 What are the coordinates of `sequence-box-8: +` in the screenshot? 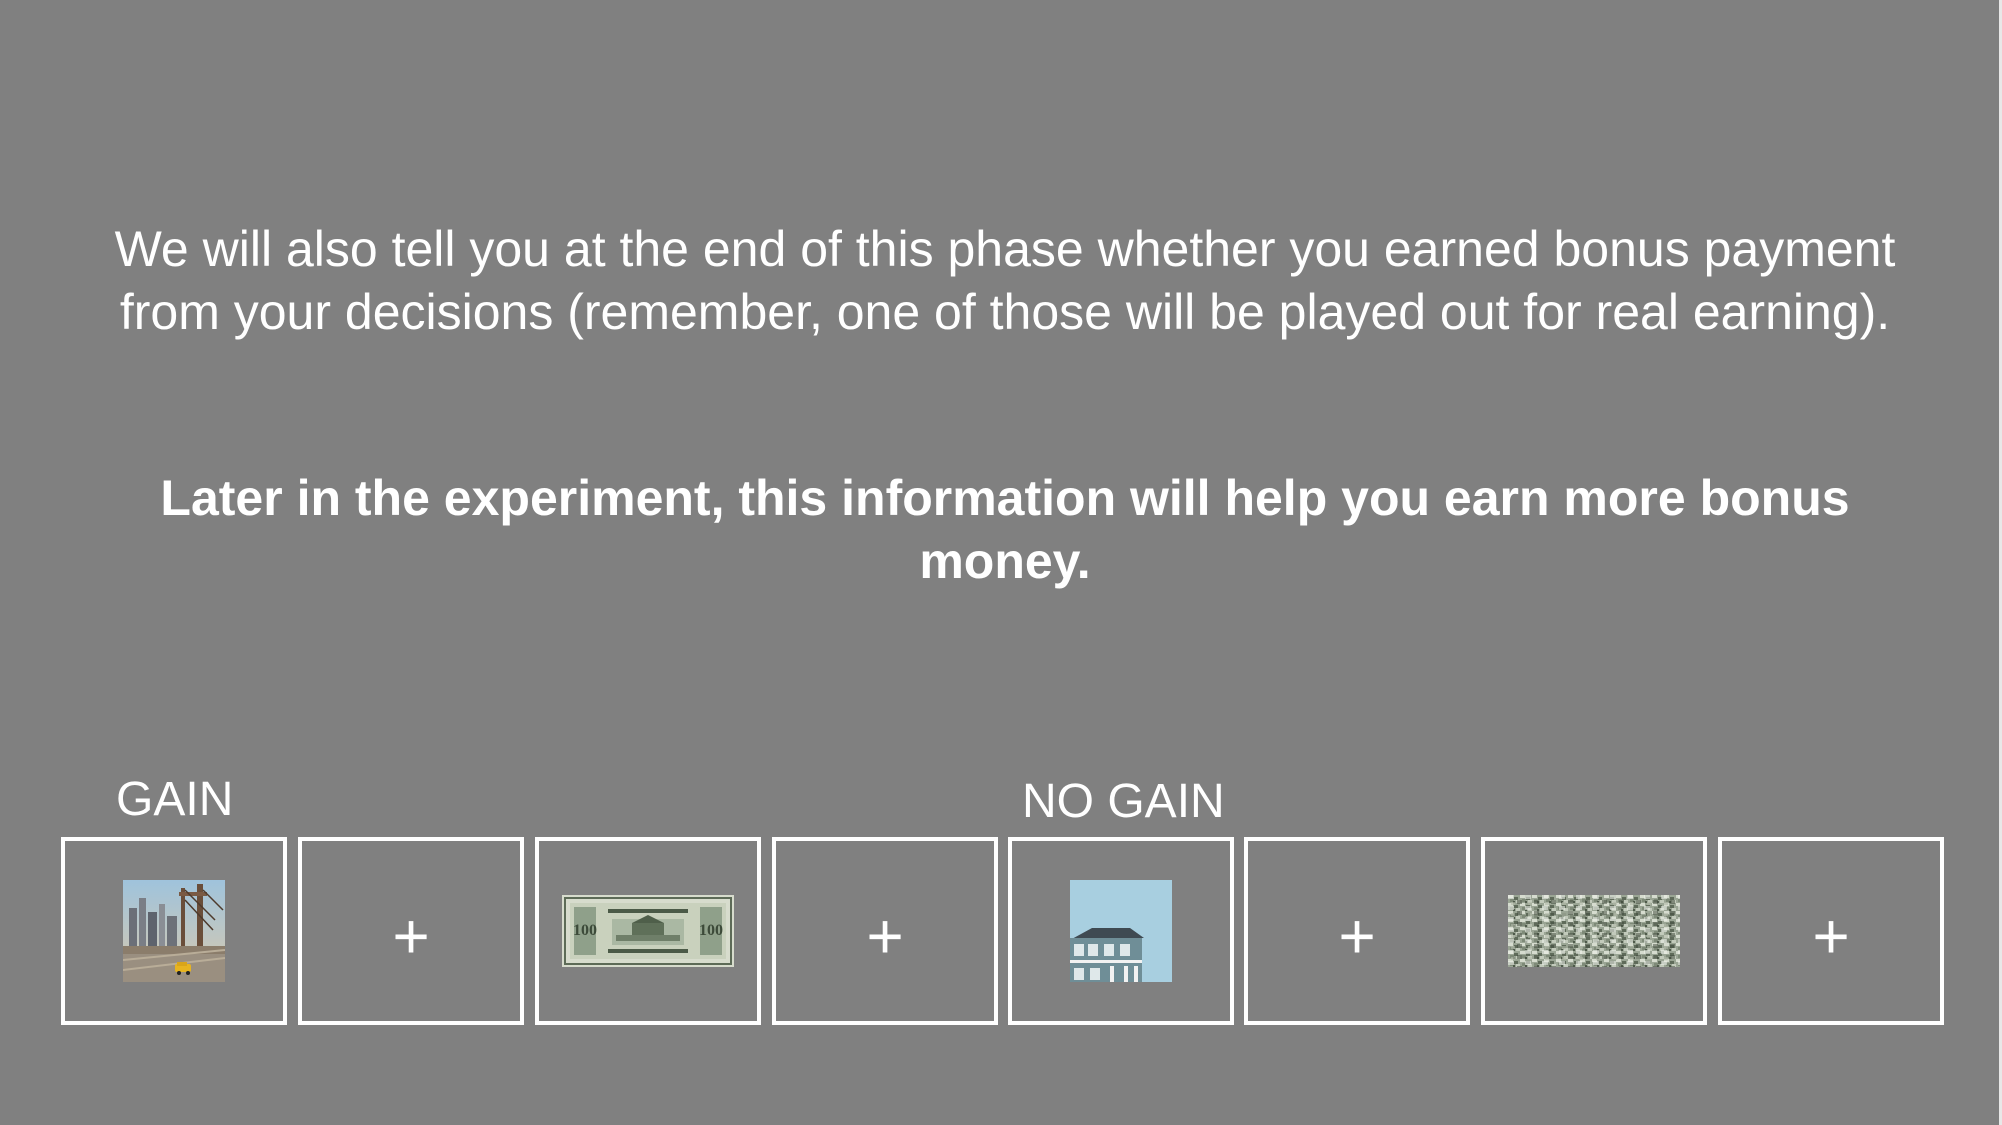 It's located at (1831, 931).